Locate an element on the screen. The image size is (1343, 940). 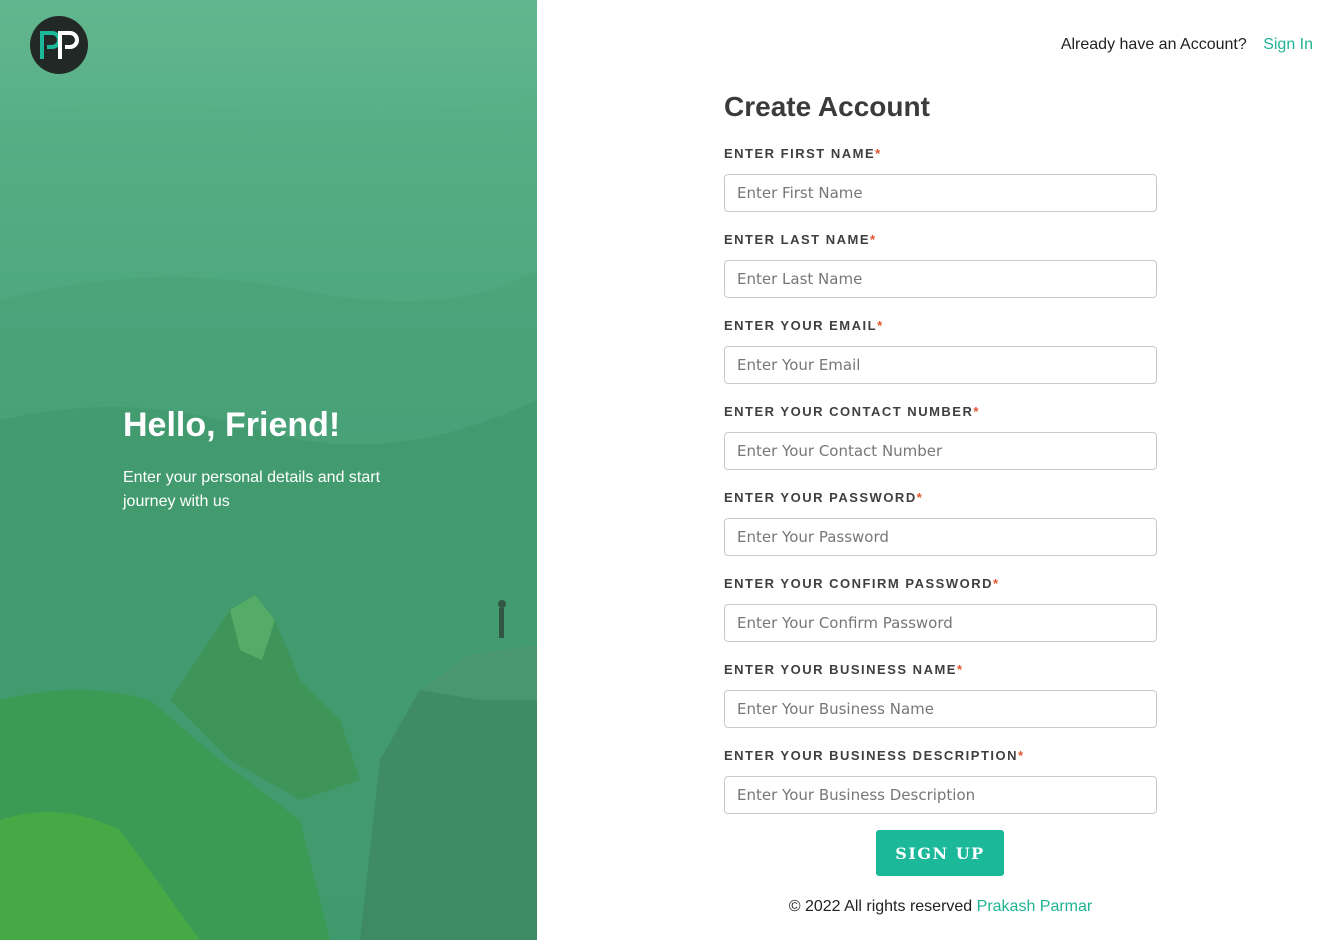
confirm-password-field: ENTER YOUR CONFIRM PASSWORD* is located at coordinates (940, 619).